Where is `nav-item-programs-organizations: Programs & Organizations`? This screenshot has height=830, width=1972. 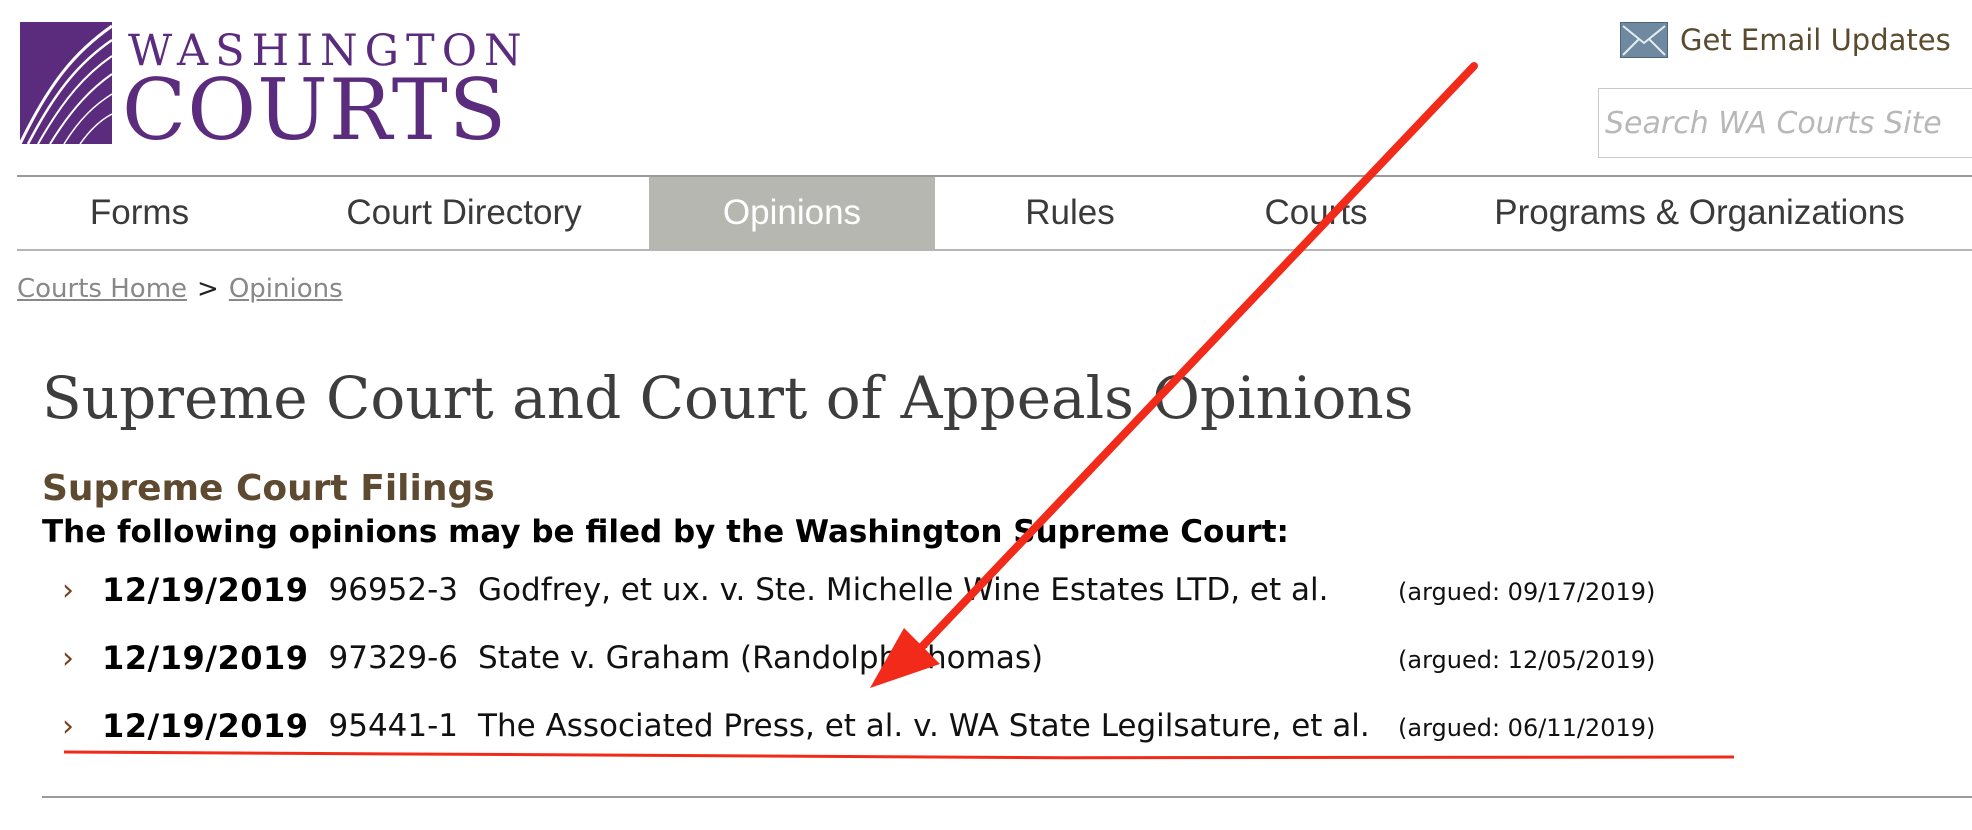 nav-item-programs-organizations: Programs & Organizations is located at coordinates (1699, 213).